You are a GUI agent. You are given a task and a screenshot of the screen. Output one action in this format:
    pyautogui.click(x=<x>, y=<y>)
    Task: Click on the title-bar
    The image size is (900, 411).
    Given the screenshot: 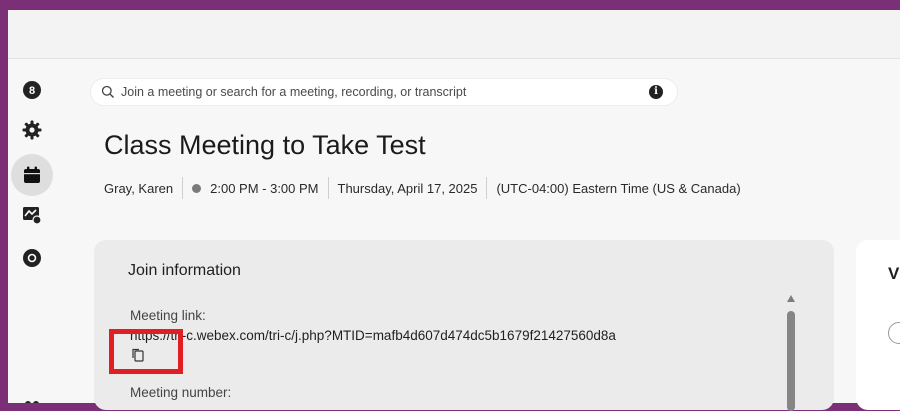 What is the action you would take?
    pyautogui.click(x=454, y=34)
    